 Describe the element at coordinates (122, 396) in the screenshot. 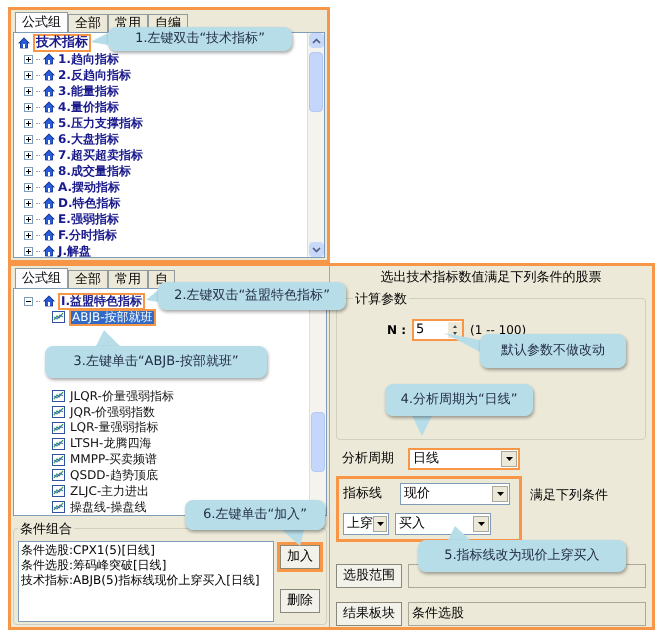

I see `tree-item: JLQR-价量强弱指标` at that location.